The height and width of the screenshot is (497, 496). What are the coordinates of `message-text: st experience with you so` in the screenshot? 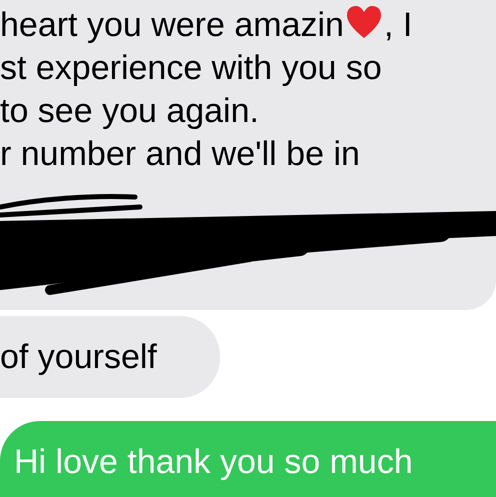 It's located at (191, 68).